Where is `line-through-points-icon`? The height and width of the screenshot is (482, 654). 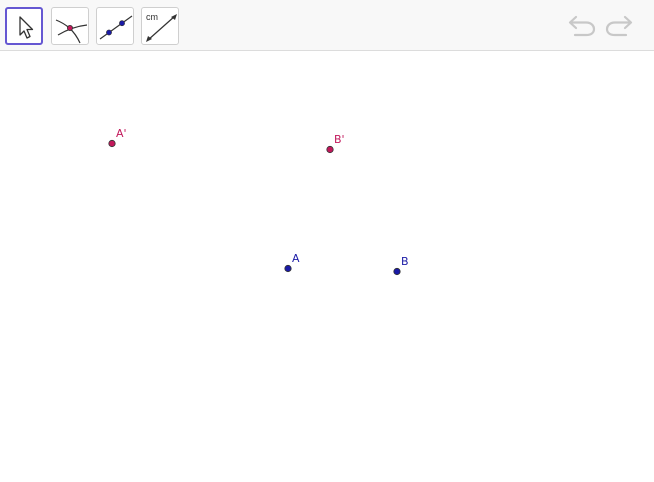 line-through-points-icon is located at coordinates (116, 27).